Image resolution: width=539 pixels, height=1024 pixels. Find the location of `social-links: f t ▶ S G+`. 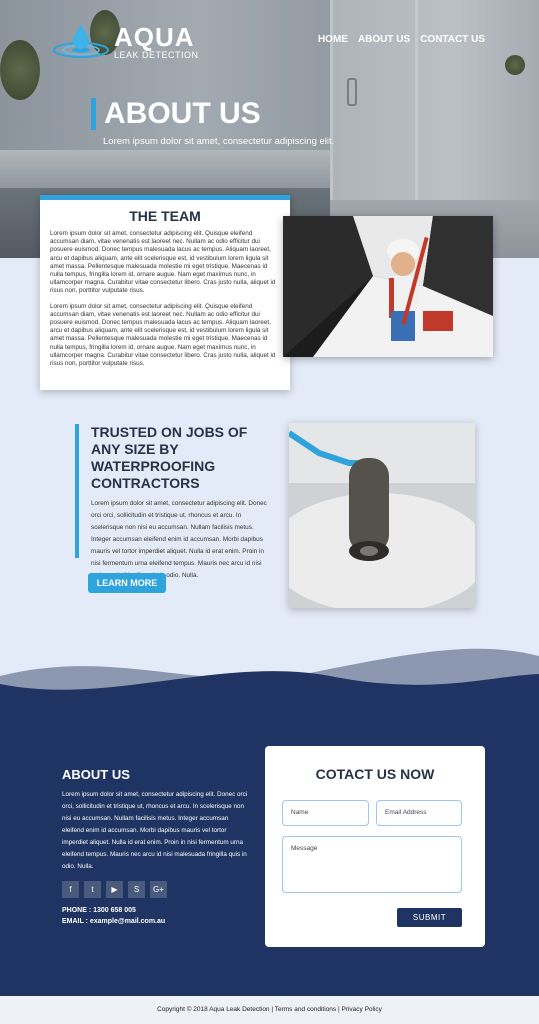

social-links: f t ▶ S G+ is located at coordinates (114, 889).